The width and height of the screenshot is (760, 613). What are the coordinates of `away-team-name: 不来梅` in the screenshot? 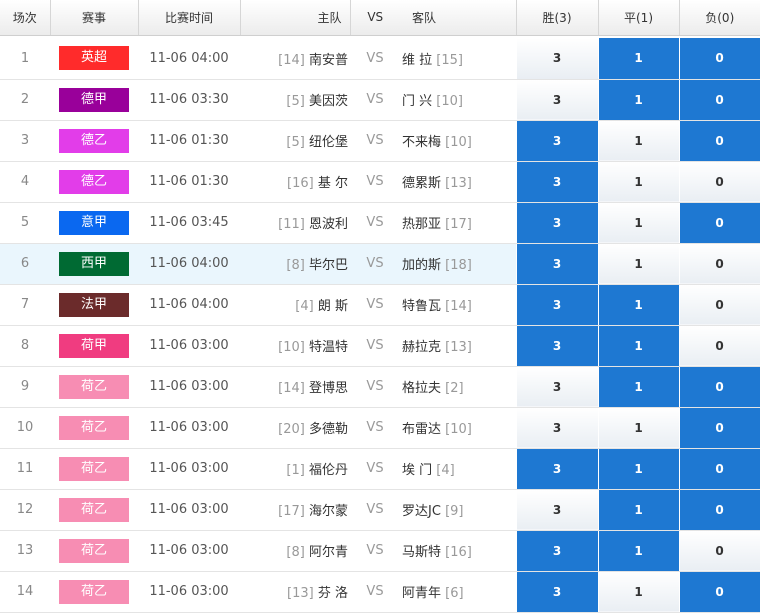 It's located at (421, 142).